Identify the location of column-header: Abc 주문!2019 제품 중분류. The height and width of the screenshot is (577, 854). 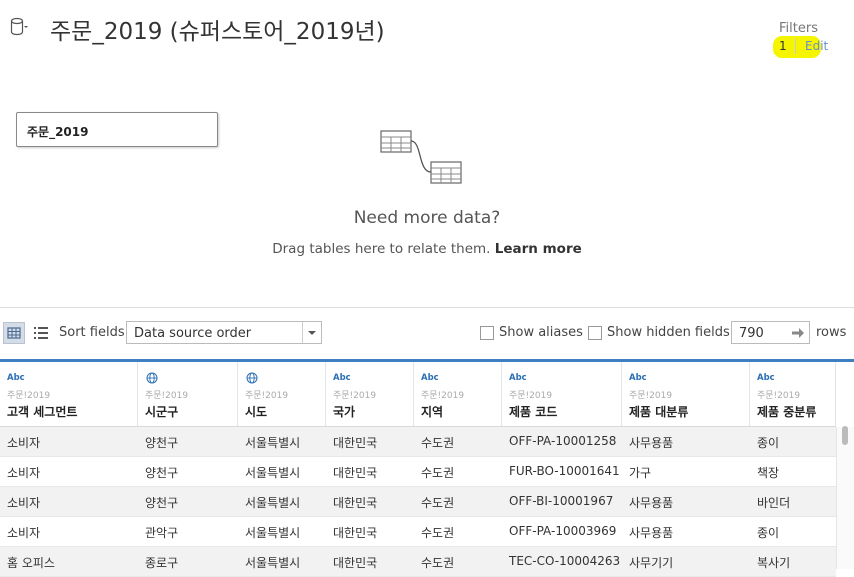
(793, 394).